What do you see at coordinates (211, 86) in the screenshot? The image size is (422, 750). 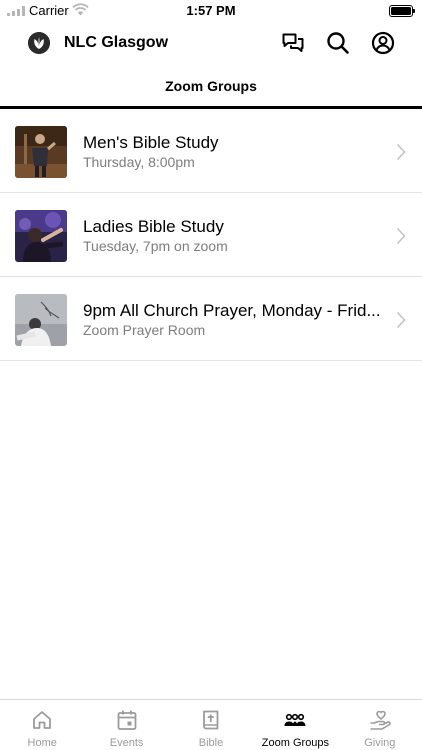 I see `page-title: Zoom Groups` at bounding box center [211, 86].